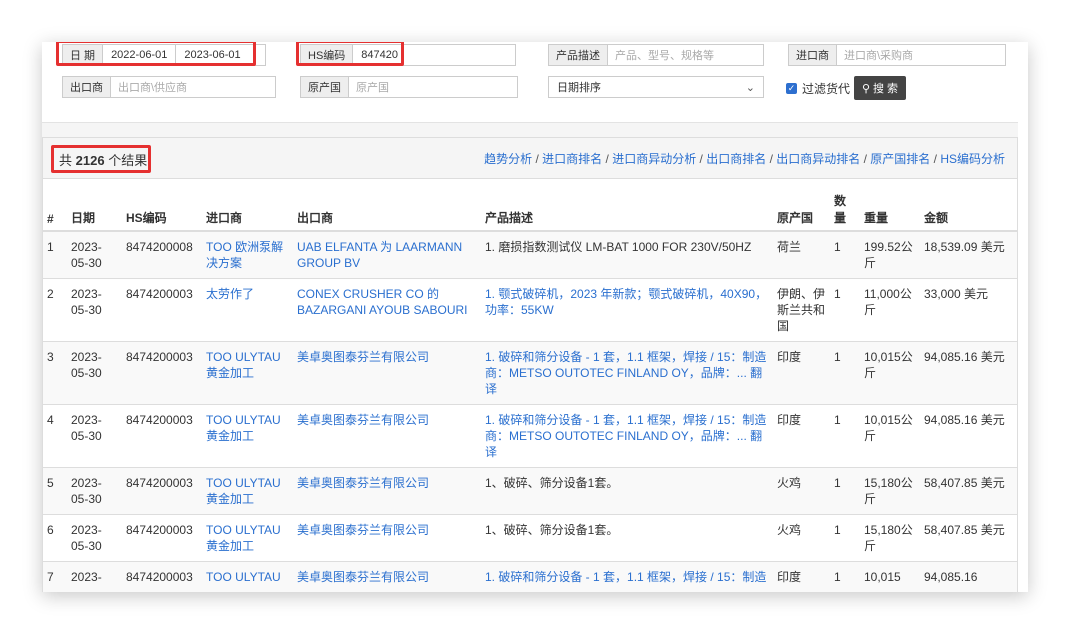 This screenshot has height=644, width=1080. Describe the element at coordinates (627, 538) in the screenshot. I see `row-description: 1、破碎、筛分设备1套。` at that location.